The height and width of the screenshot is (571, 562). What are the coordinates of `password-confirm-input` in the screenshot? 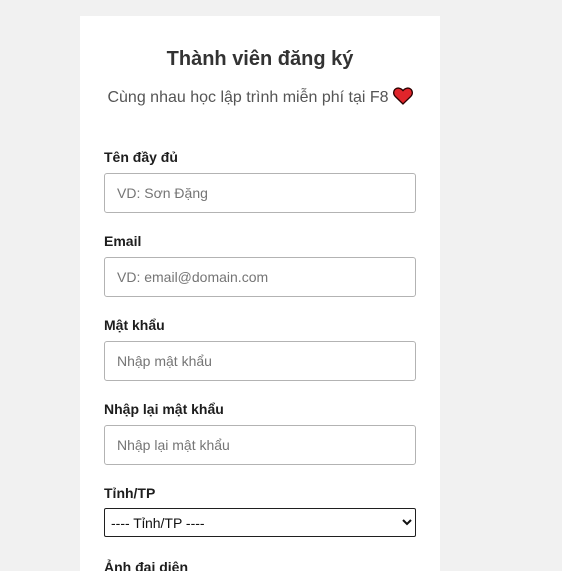 It's located at (260, 445).